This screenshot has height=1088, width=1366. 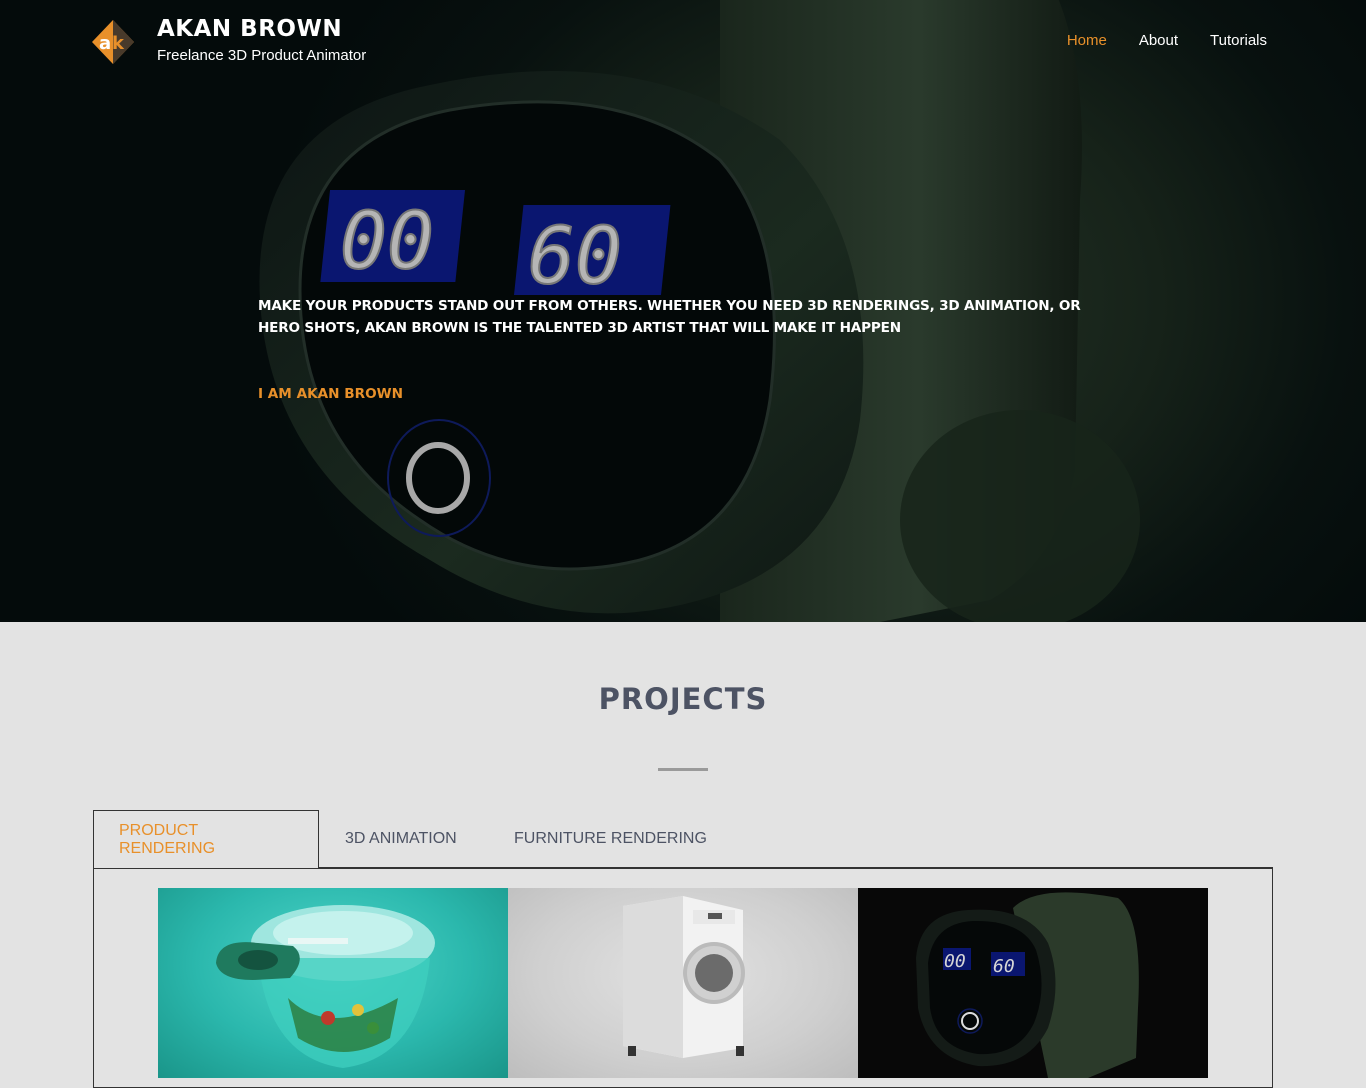 I want to click on food-chopper-image, so click(x=325, y=986).